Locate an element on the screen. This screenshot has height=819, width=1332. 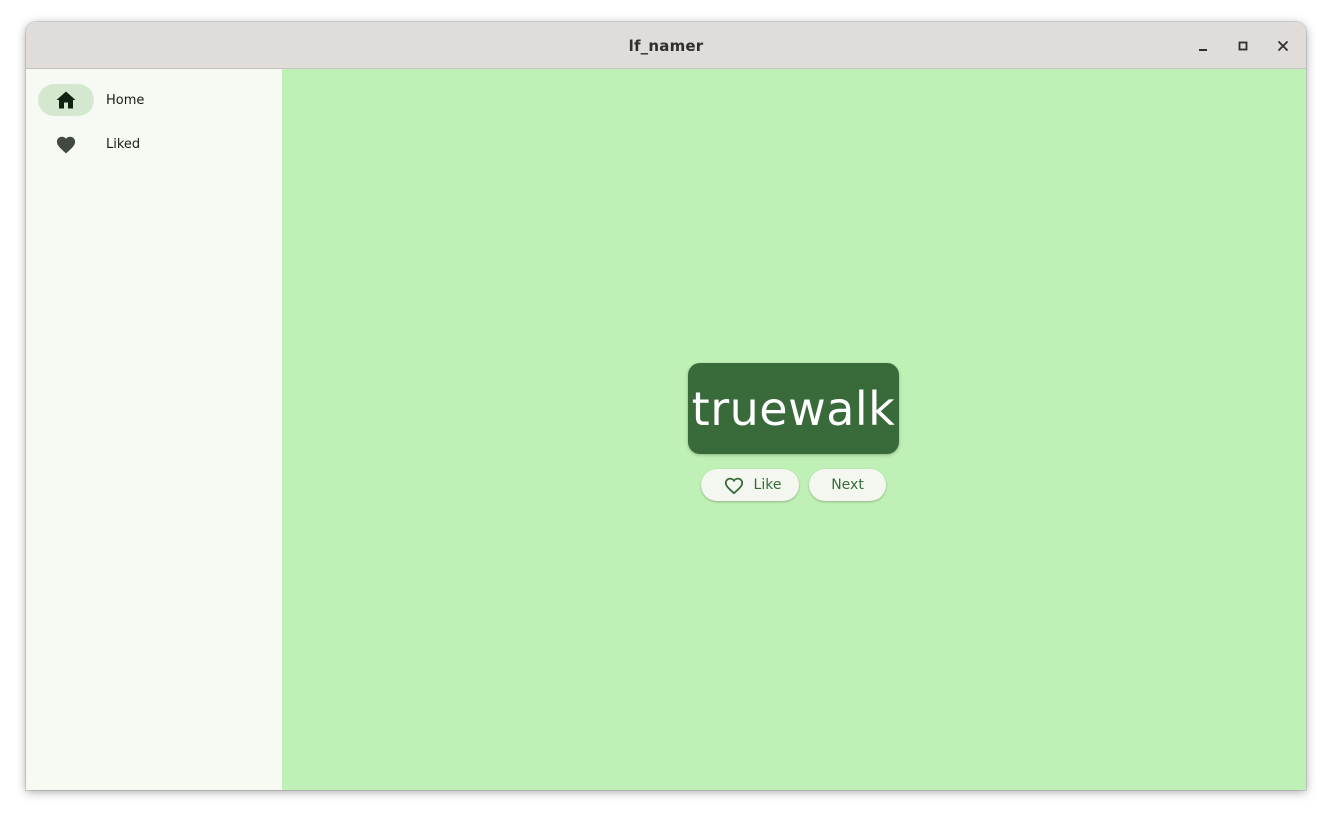
minimize-icon is located at coordinates (1203, 50).